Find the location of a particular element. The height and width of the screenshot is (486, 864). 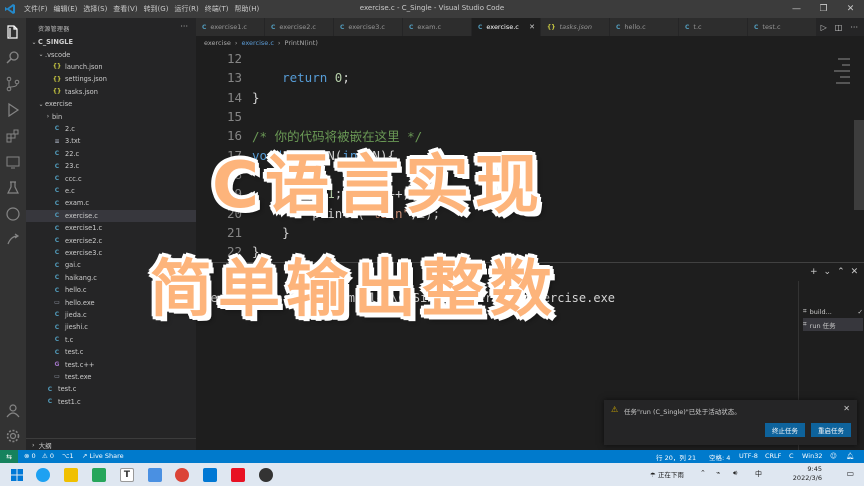

menu-terminal: 终端(T) is located at coordinates (217, 9).